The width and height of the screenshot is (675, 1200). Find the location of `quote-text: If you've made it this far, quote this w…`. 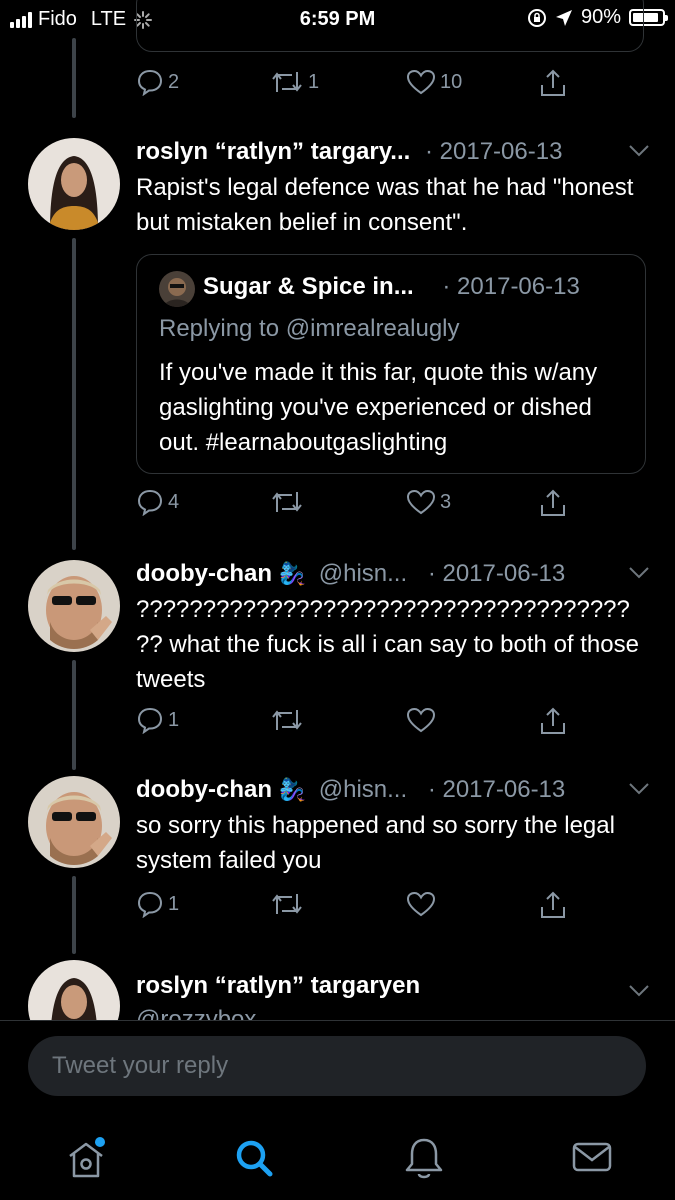

quote-text: If you've made it this far, quote this w… is located at coordinates (378, 407).